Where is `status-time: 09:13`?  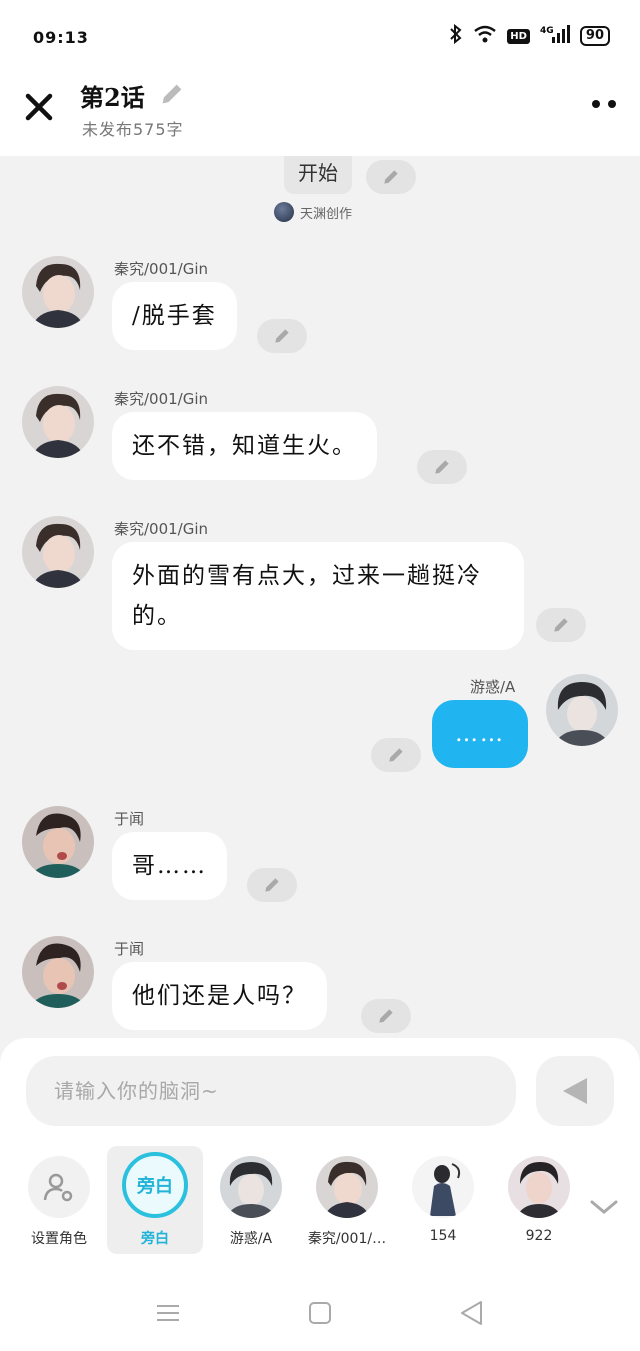
status-time: 09:13 is located at coordinates (61, 37).